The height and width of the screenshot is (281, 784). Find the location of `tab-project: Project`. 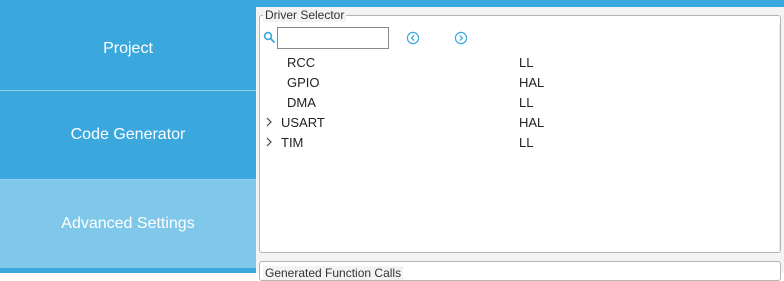

tab-project: Project is located at coordinates (128, 48).